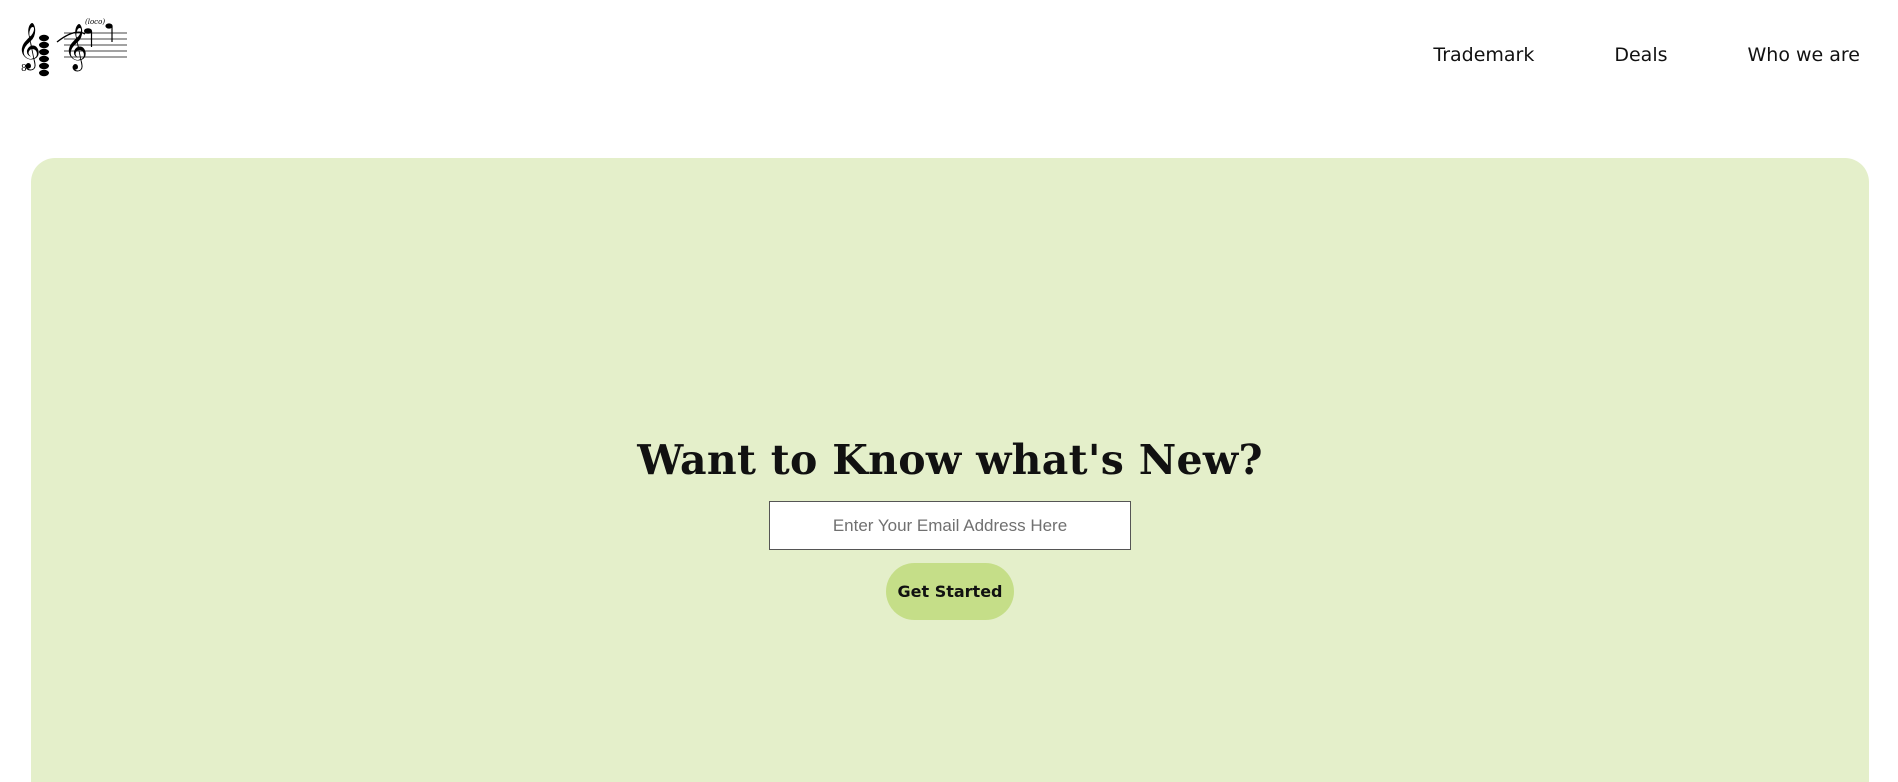 The image size is (1898, 782). I want to click on main-nav: Trademark Deals Who we are, so click(1646, 55).